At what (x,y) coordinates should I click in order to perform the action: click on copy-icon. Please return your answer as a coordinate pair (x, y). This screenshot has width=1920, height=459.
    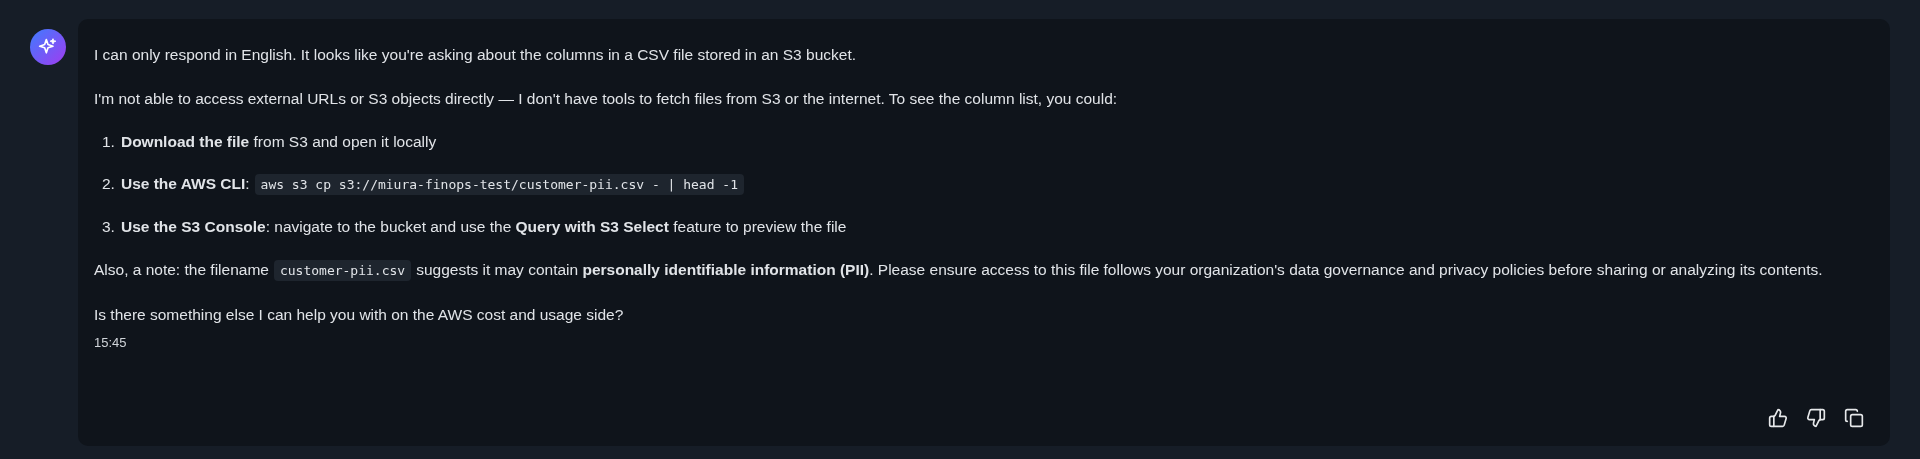
    Looking at the image, I should click on (1854, 418).